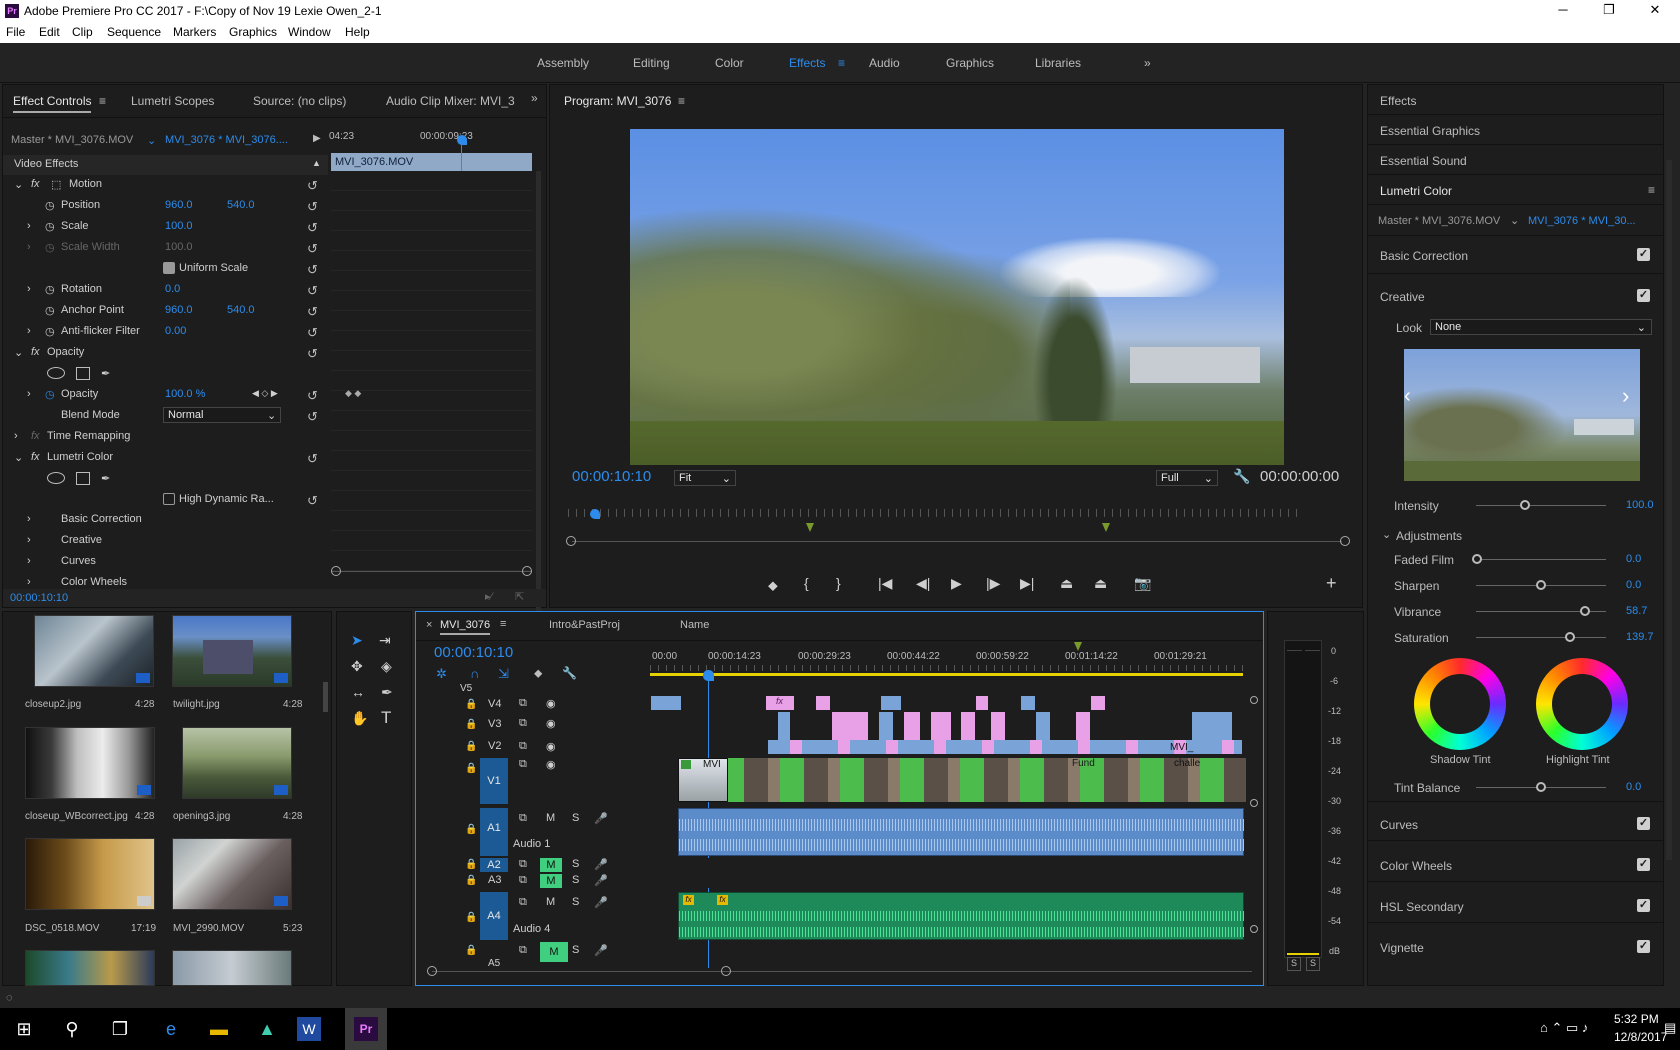 The image size is (1680, 1050). I want to click on ws-assembly: Assembly, so click(563, 63).